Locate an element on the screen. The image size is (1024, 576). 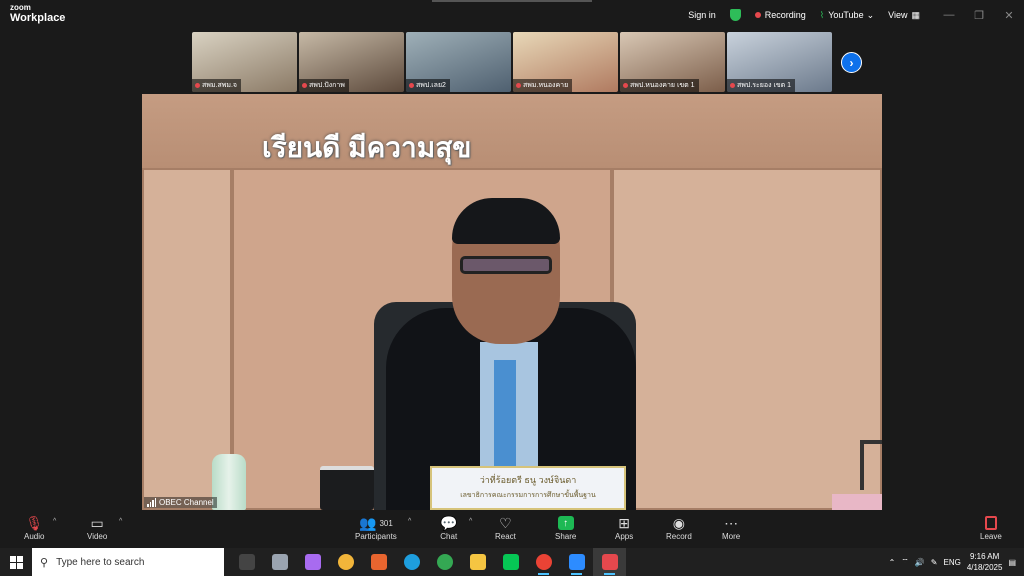
participant-thumbnail: สพป.ปังกาพ is located at coordinates (351, 62).